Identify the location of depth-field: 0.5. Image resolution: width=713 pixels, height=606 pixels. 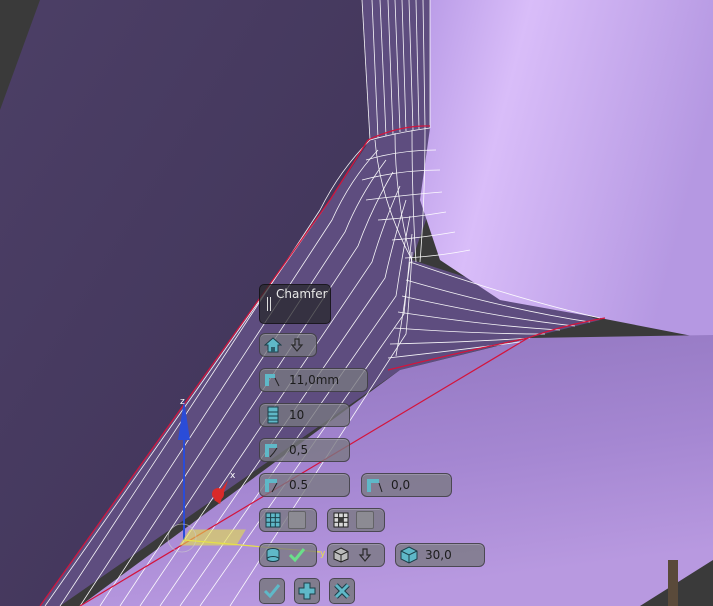
(304, 485).